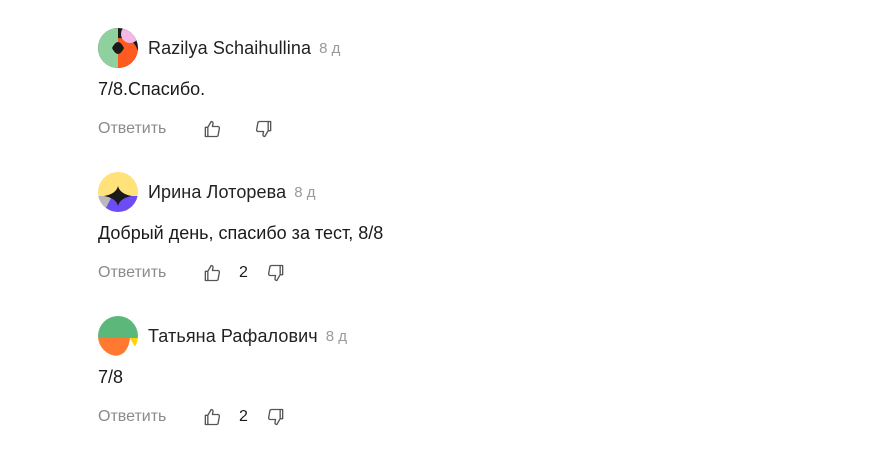 The width and height of the screenshot is (871, 460). I want to click on author-name: Татьяна Рафалович, so click(233, 336).